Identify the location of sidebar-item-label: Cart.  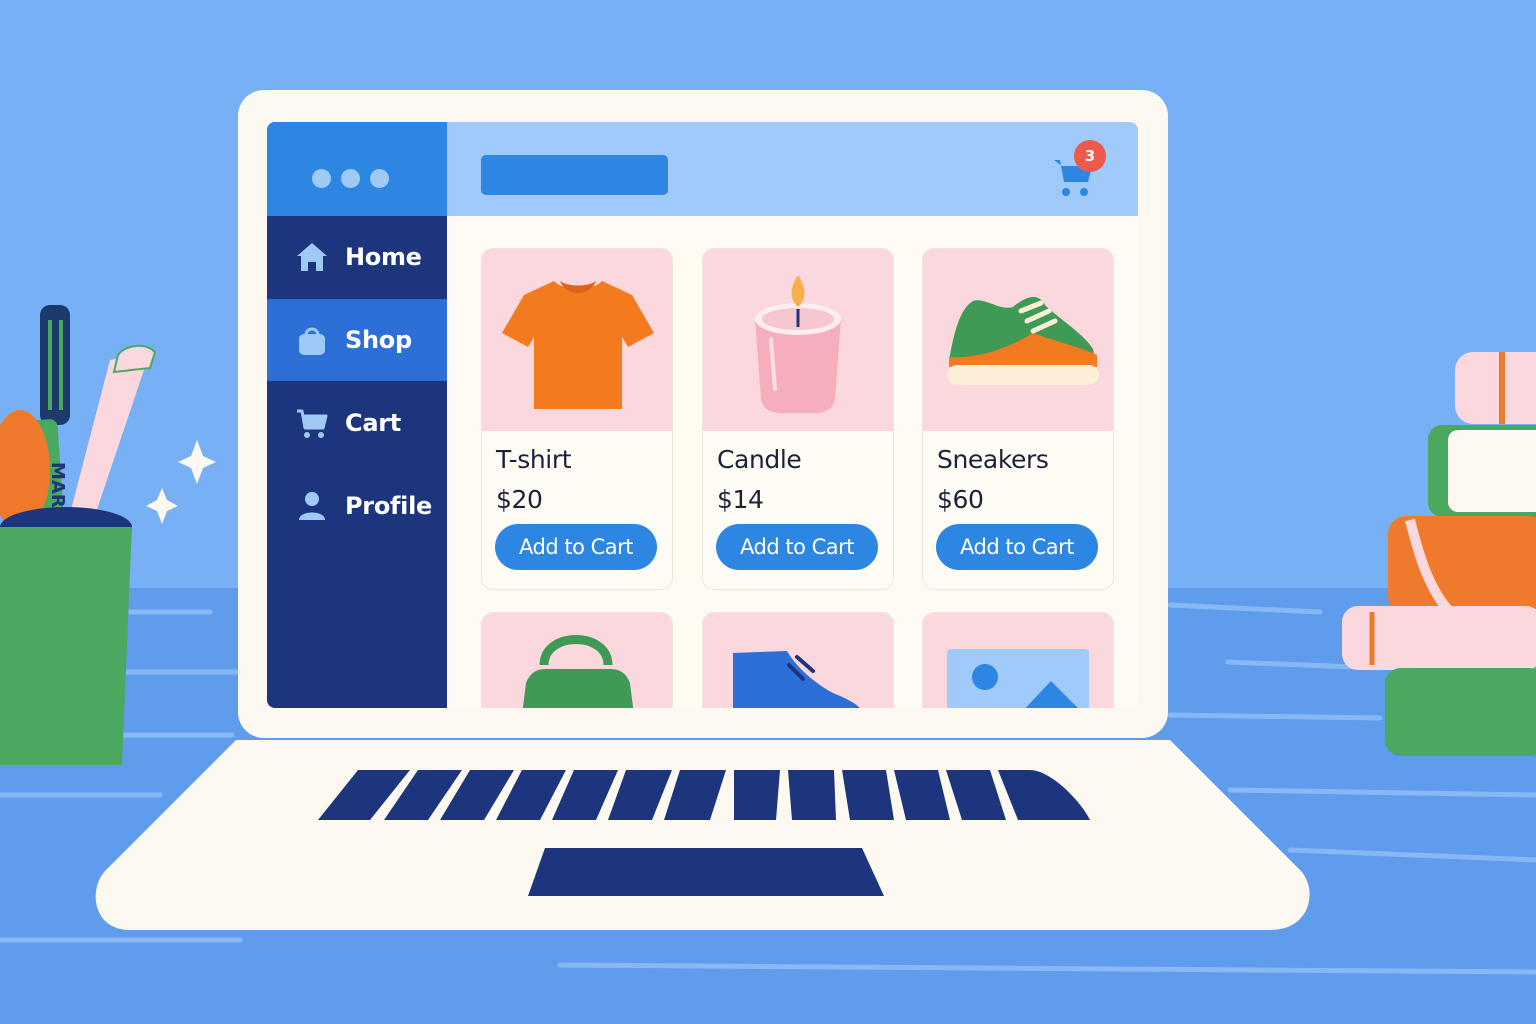
(373, 423).